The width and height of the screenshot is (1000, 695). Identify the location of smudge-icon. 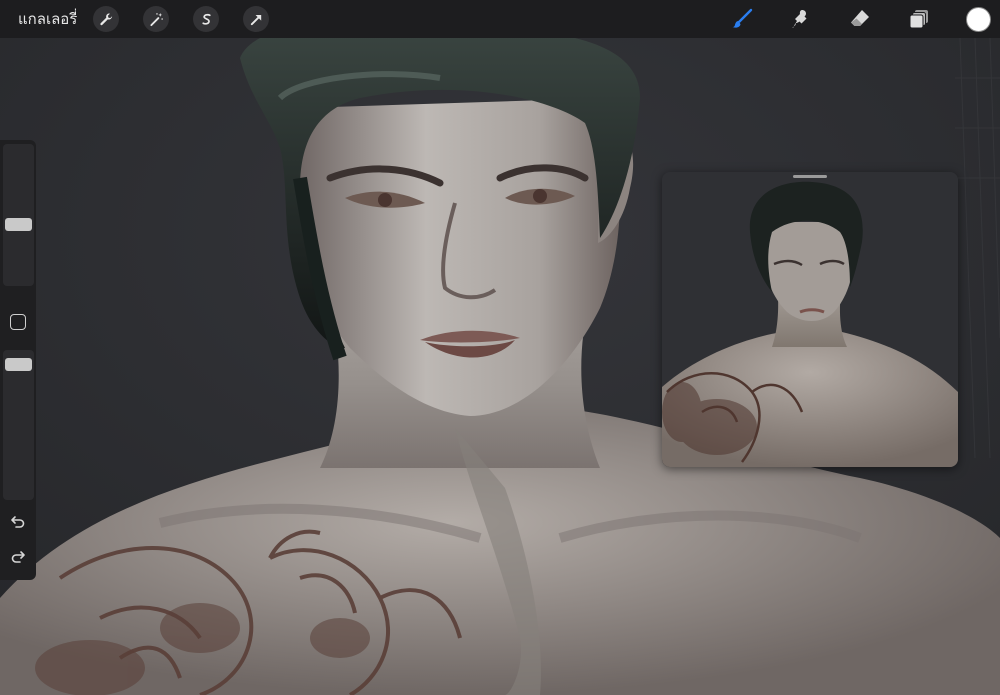
(799, 19).